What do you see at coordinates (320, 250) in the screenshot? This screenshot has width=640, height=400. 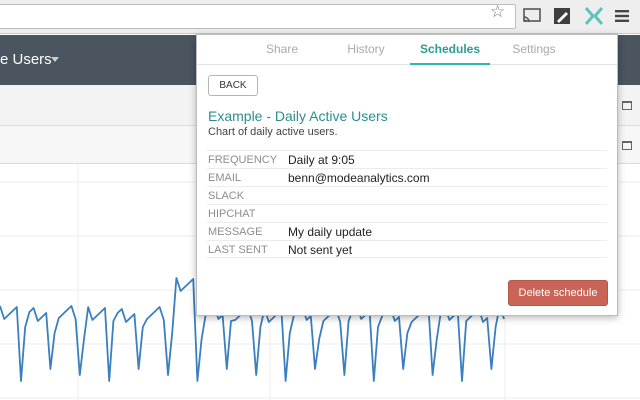 I see `detail-value: Not sent yet` at bounding box center [320, 250].